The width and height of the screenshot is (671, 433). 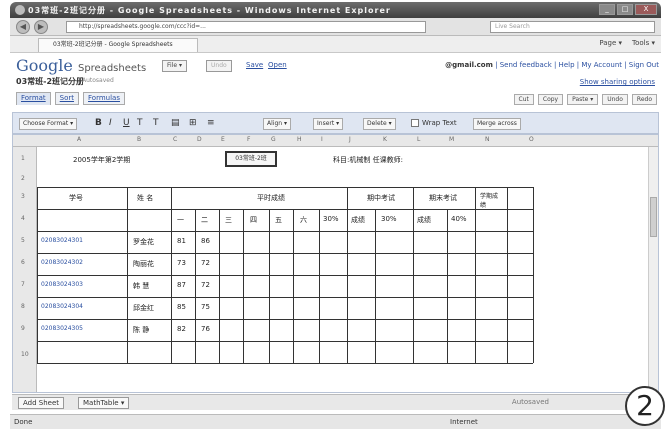 I want to click on wrap-checkbox, so click(x=415, y=123).